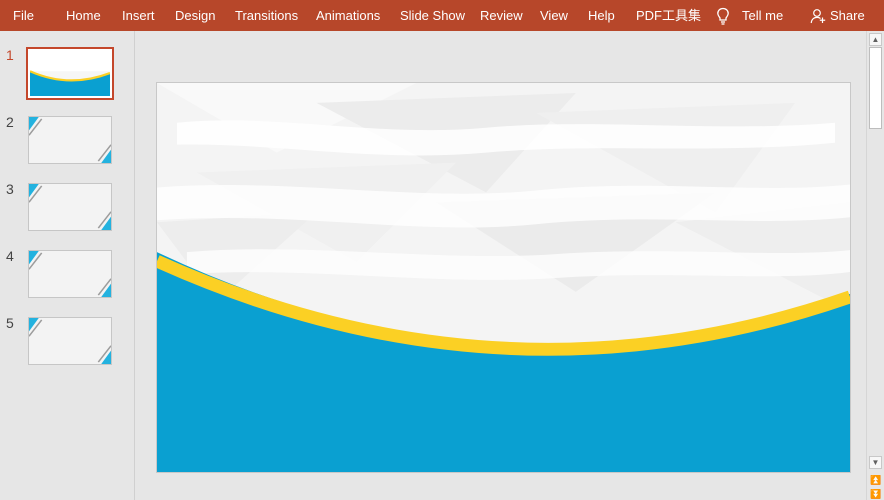 The width and height of the screenshot is (884, 500). I want to click on previous-slide-icon: ⏫, so click(876, 480).